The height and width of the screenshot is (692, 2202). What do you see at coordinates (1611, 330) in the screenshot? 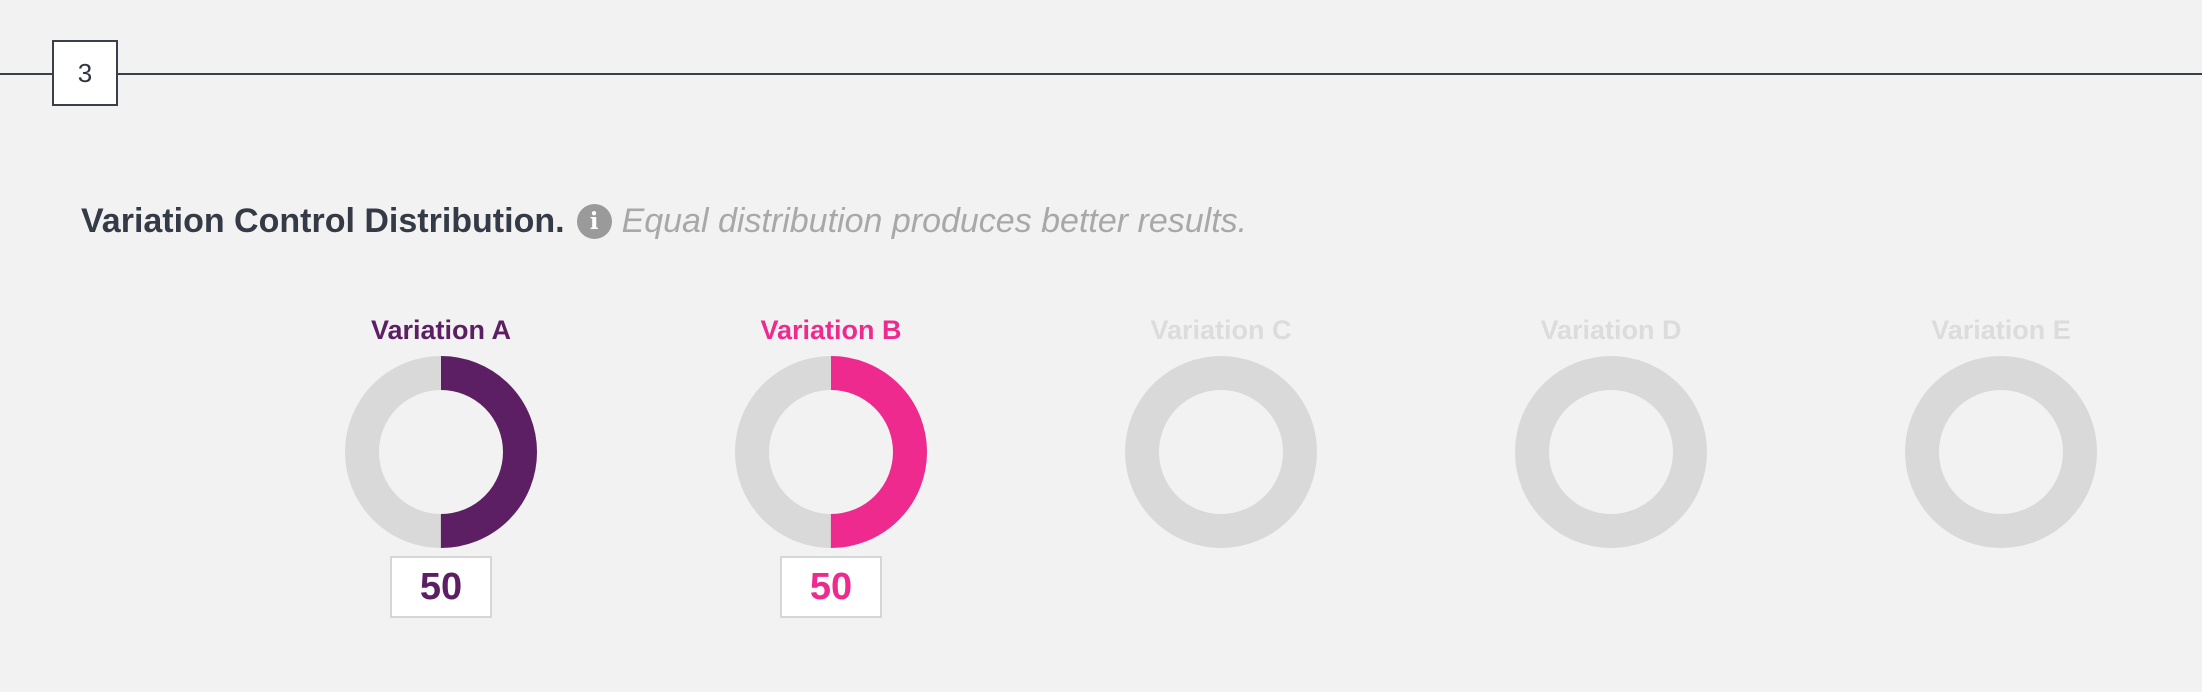
I see `variation-d-label: Variation D` at bounding box center [1611, 330].